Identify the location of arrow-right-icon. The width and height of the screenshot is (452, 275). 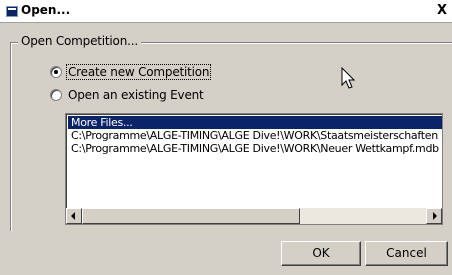
(435, 216).